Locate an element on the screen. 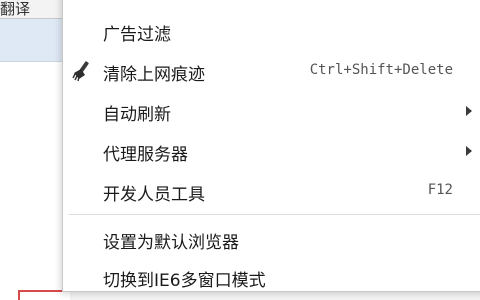 The width and height of the screenshot is (480, 300). menu-item-label: 自动刷新 is located at coordinates (137, 115).